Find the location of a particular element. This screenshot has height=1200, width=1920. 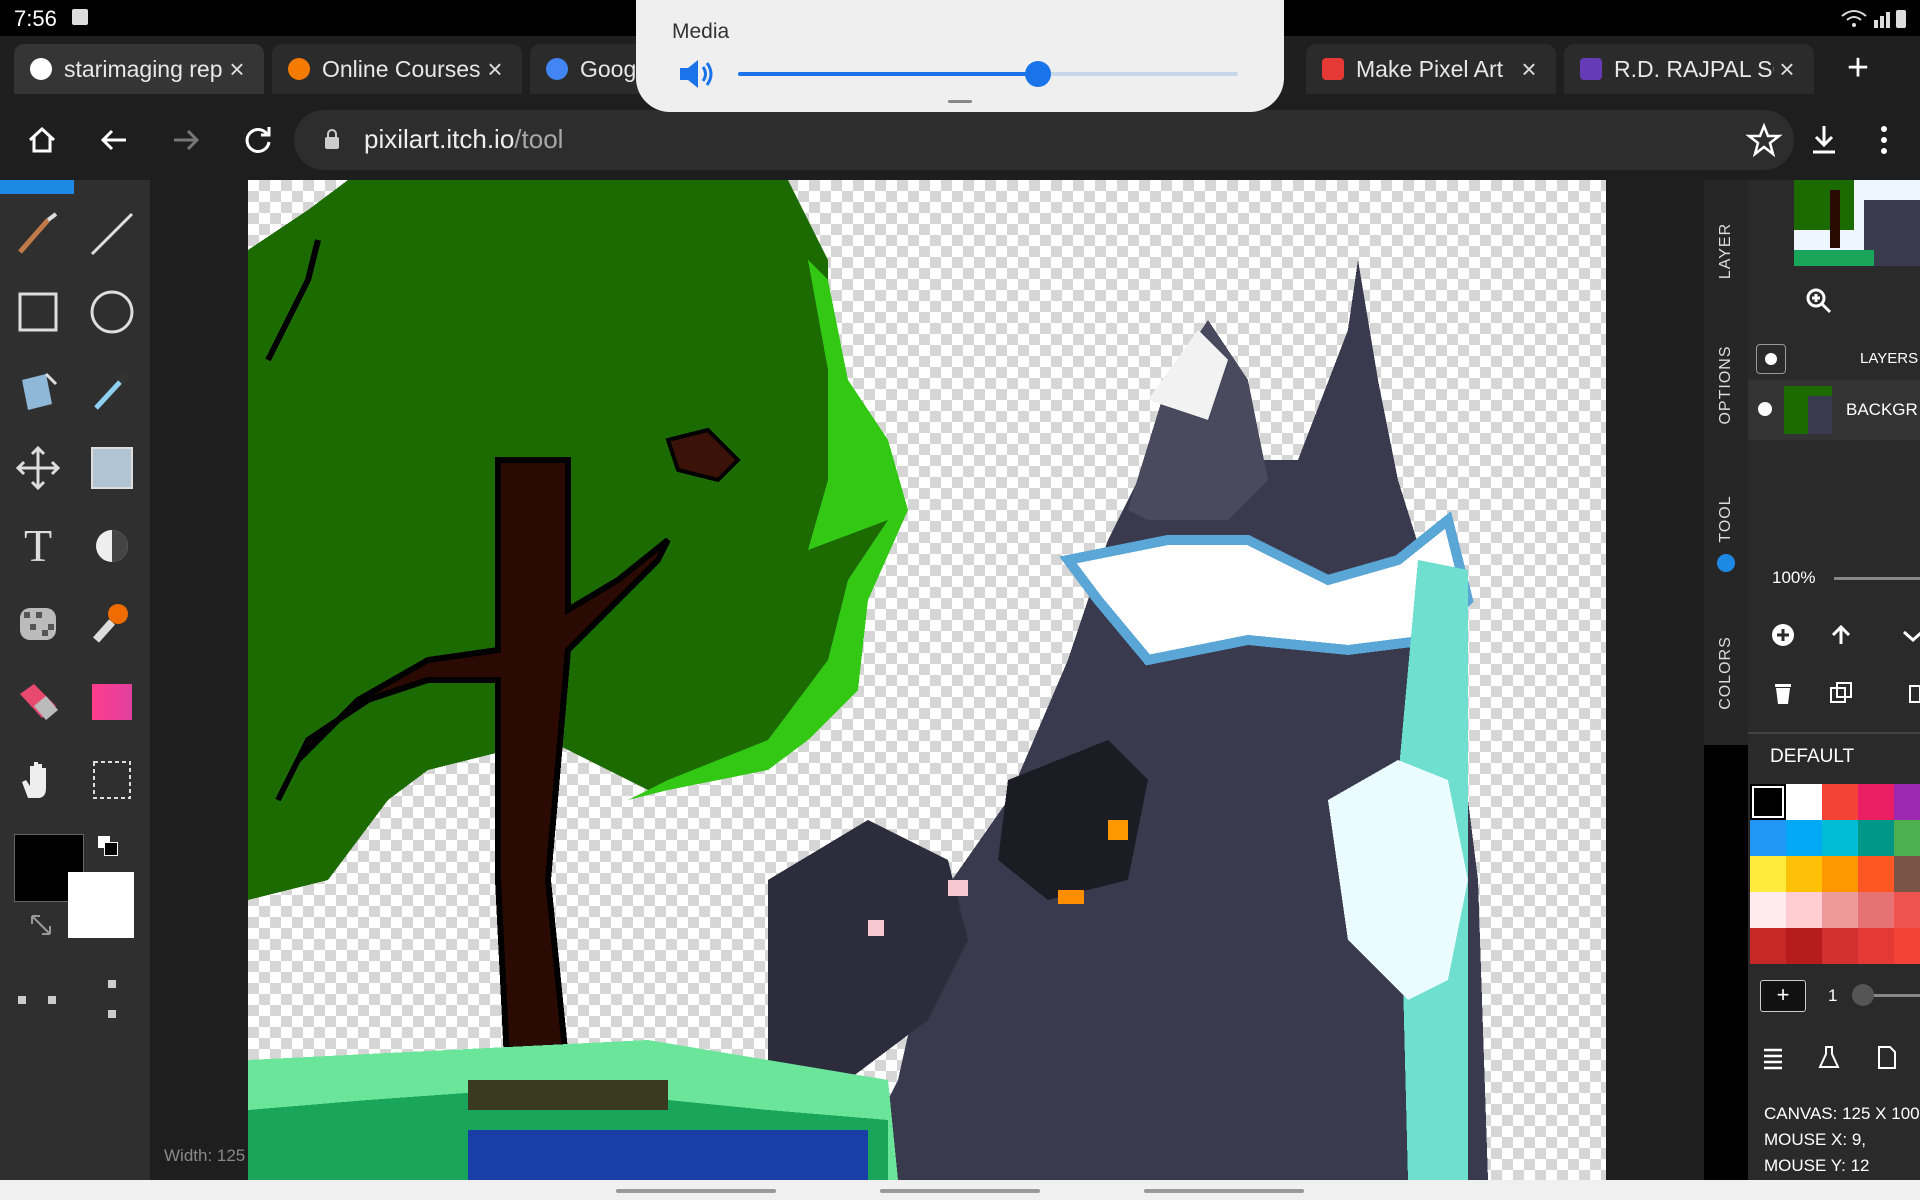

download-icon is located at coordinates (1824, 140).